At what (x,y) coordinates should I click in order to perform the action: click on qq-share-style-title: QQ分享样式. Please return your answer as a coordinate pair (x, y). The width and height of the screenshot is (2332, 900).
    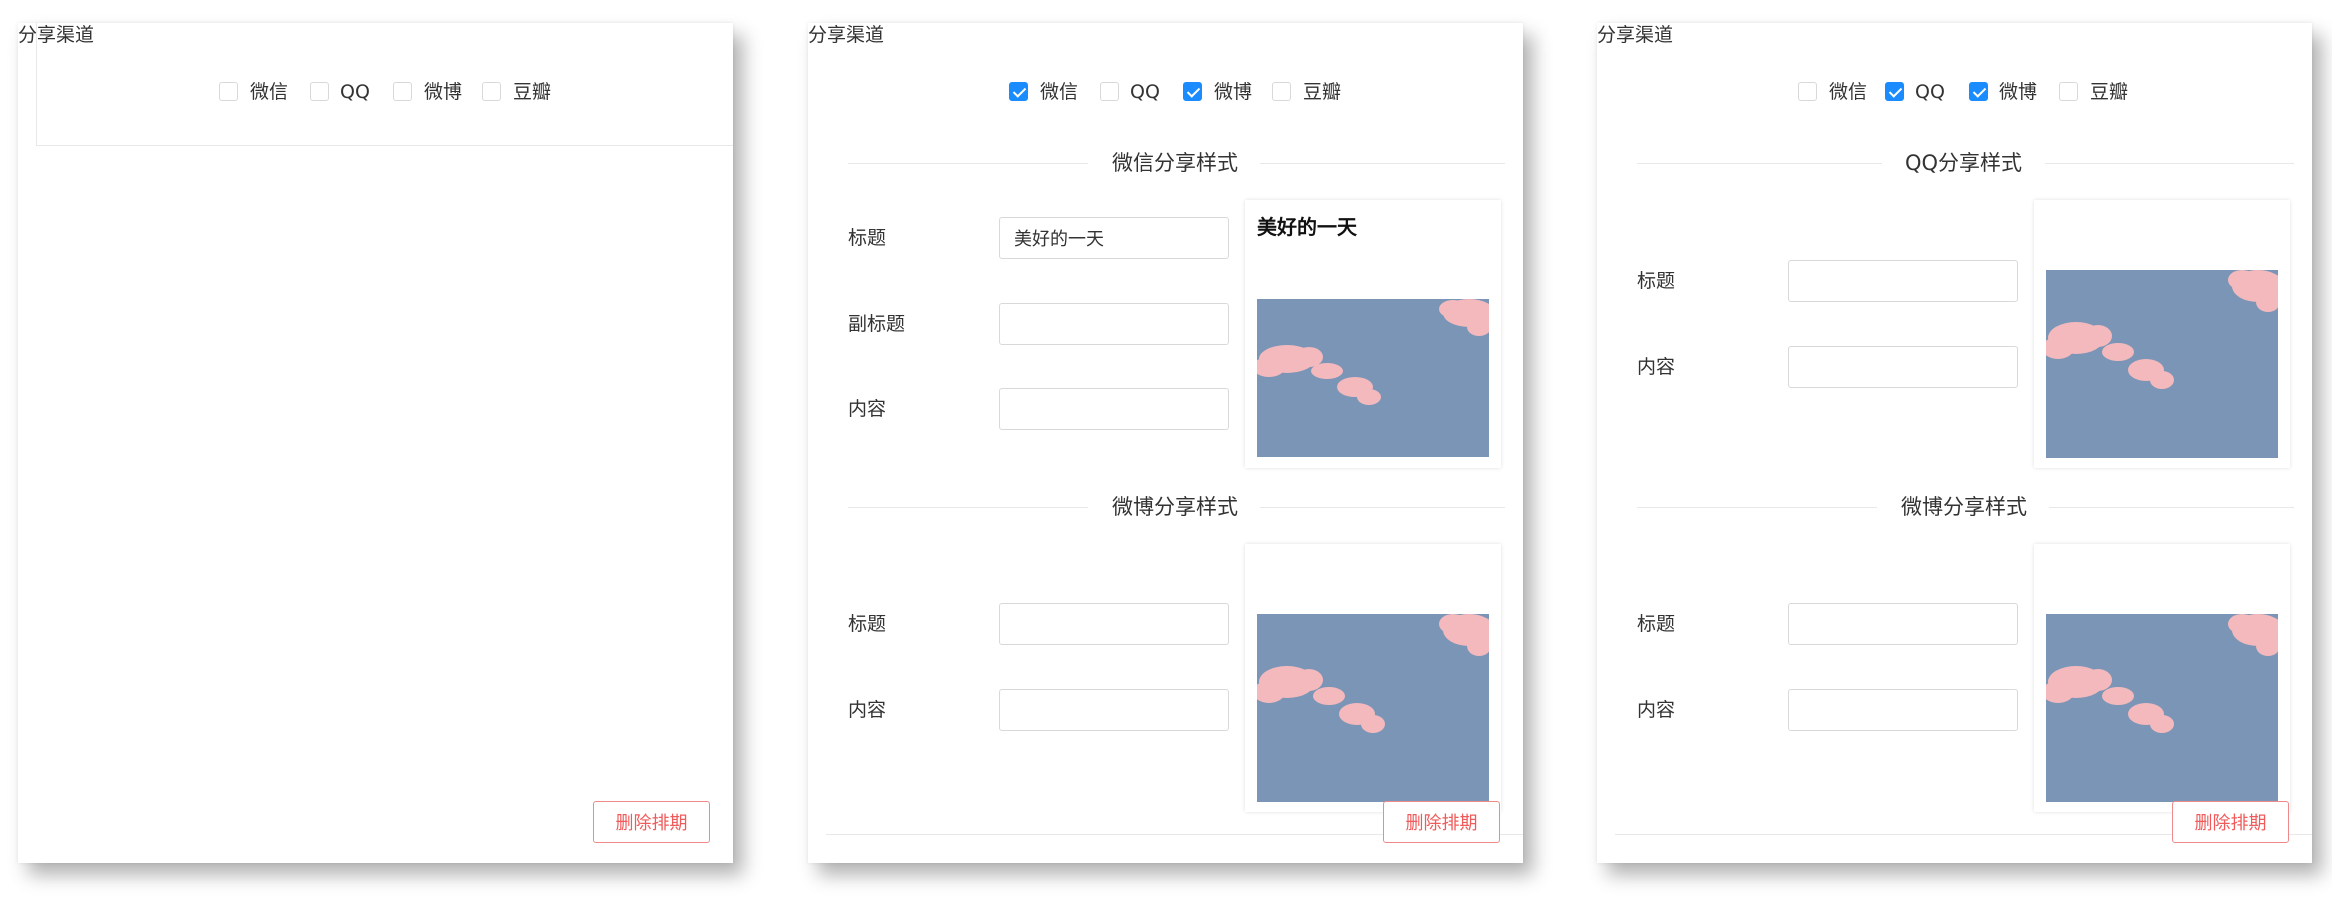
    Looking at the image, I should click on (1964, 163).